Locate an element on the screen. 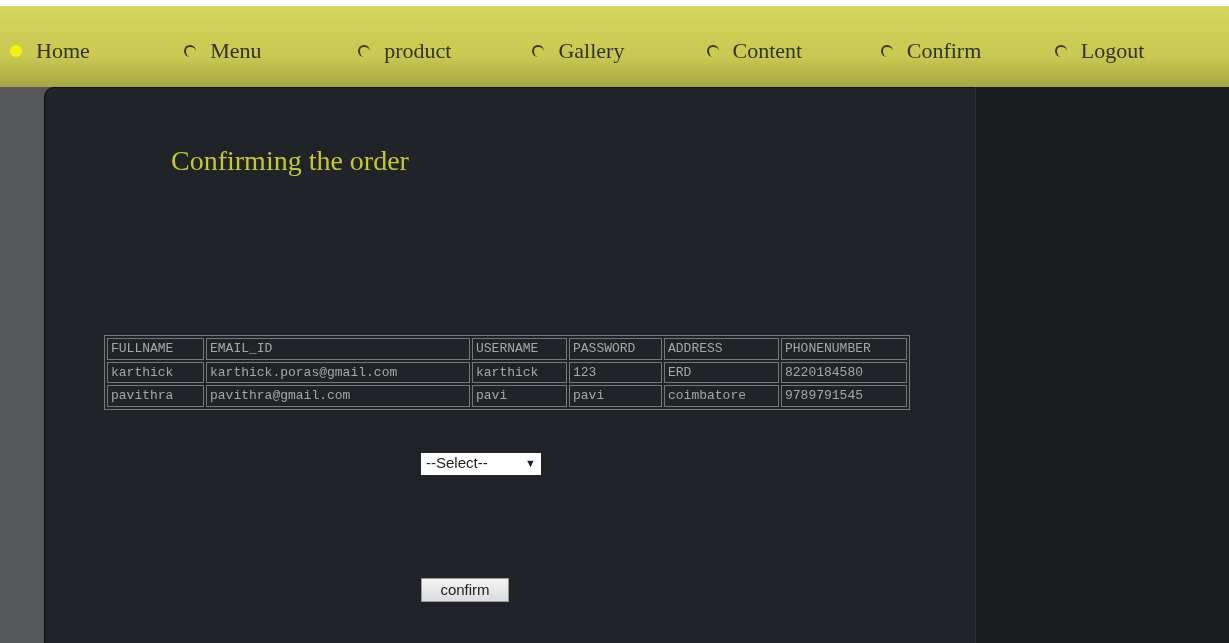 This screenshot has width=1229, height=643. select-dropdown: --Select-- ▼ is located at coordinates (481, 463).